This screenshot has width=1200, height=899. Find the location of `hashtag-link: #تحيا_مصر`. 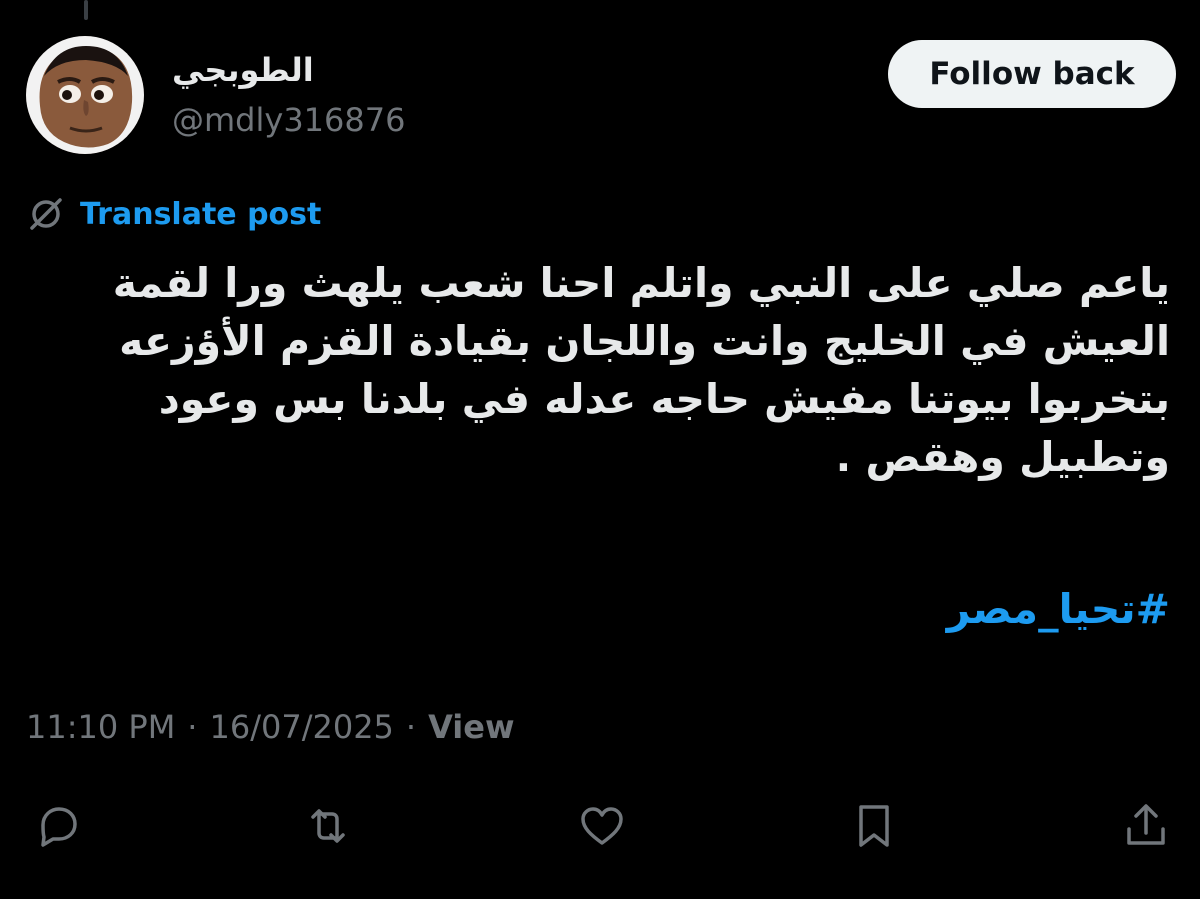

hashtag-link: #تحيا_مصر is located at coordinates (1058, 609).